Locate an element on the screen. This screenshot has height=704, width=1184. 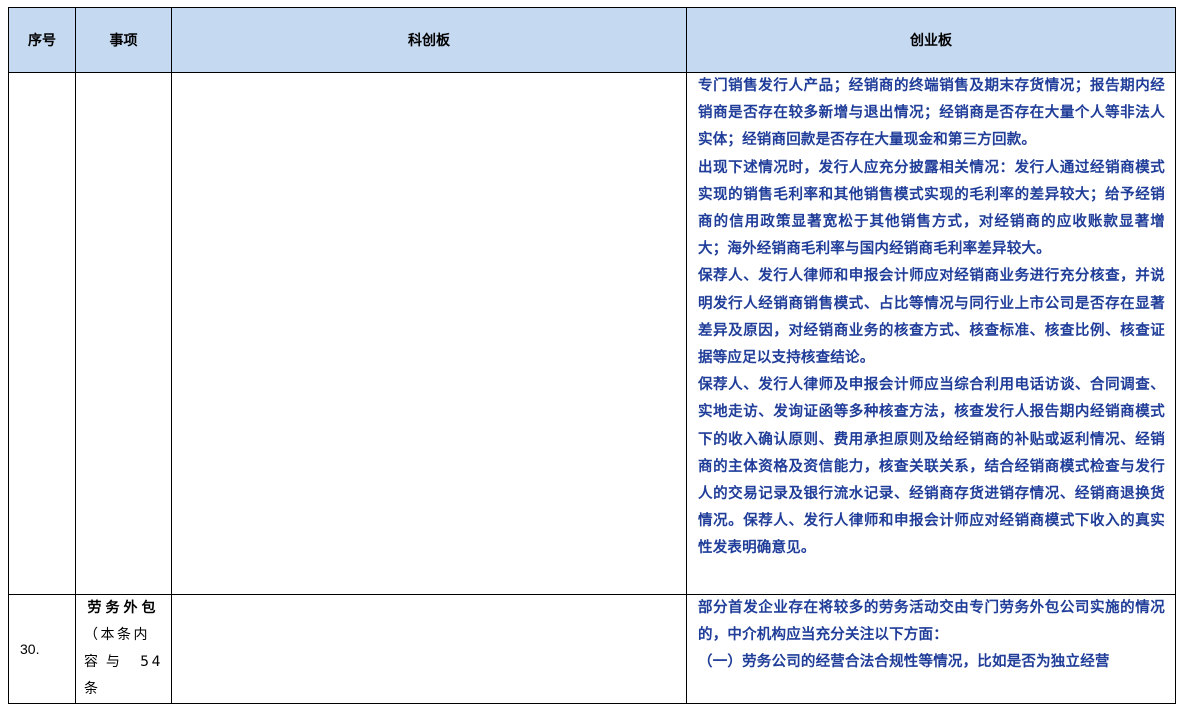
row-item: 劳务外包 （本条内 容与 54 条 is located at coordinates (123, 649).